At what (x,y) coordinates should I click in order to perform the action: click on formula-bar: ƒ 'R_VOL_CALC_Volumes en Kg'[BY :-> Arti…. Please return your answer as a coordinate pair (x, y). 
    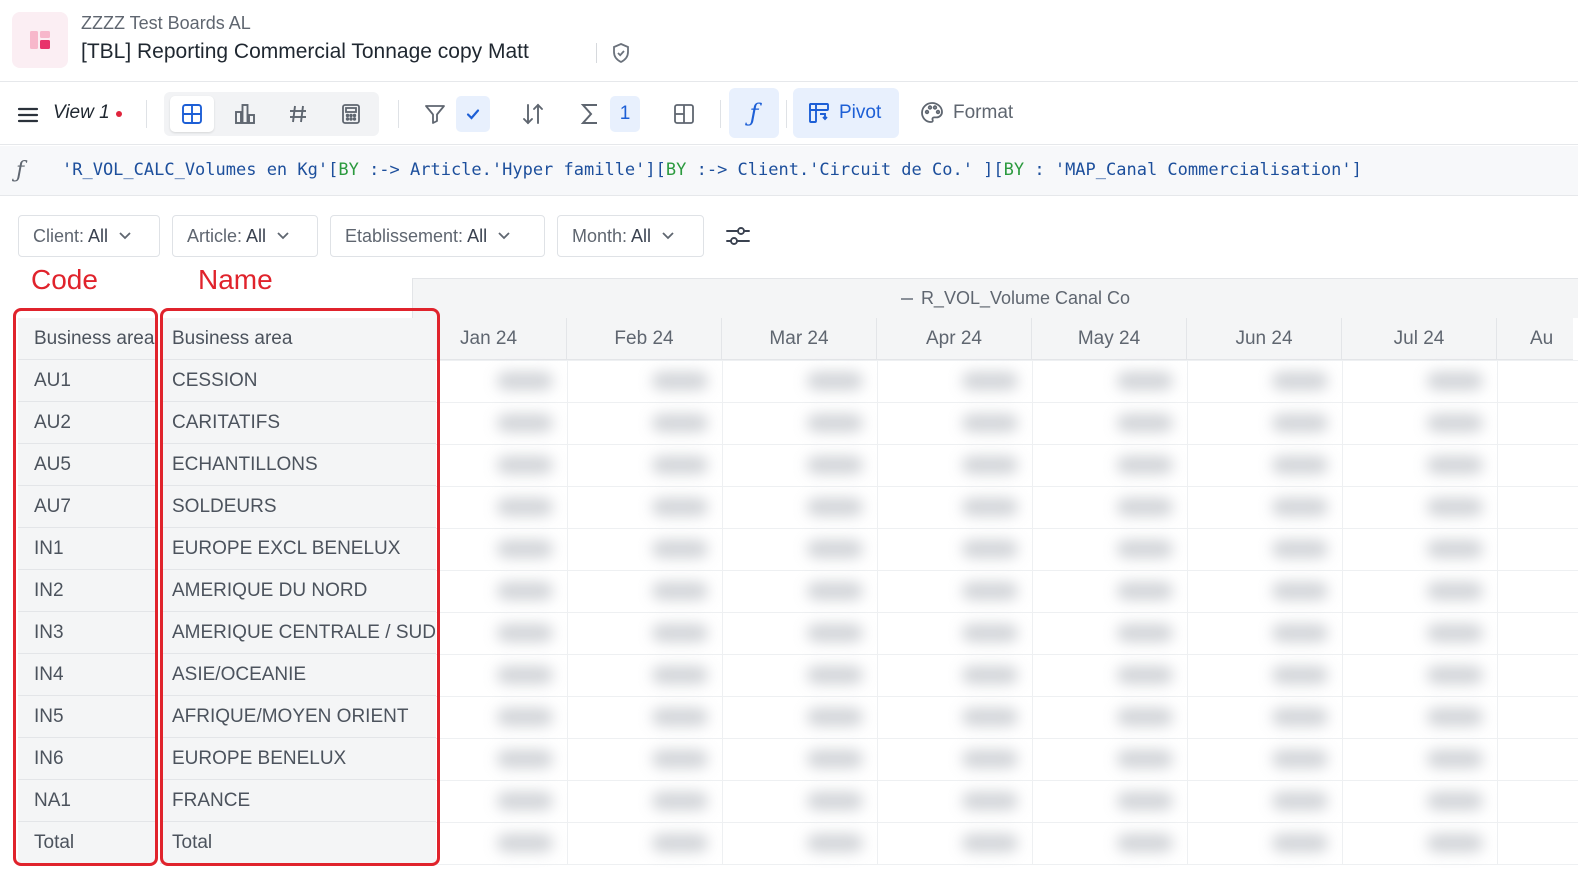
    Looking at the image, I should click on (789, 171).